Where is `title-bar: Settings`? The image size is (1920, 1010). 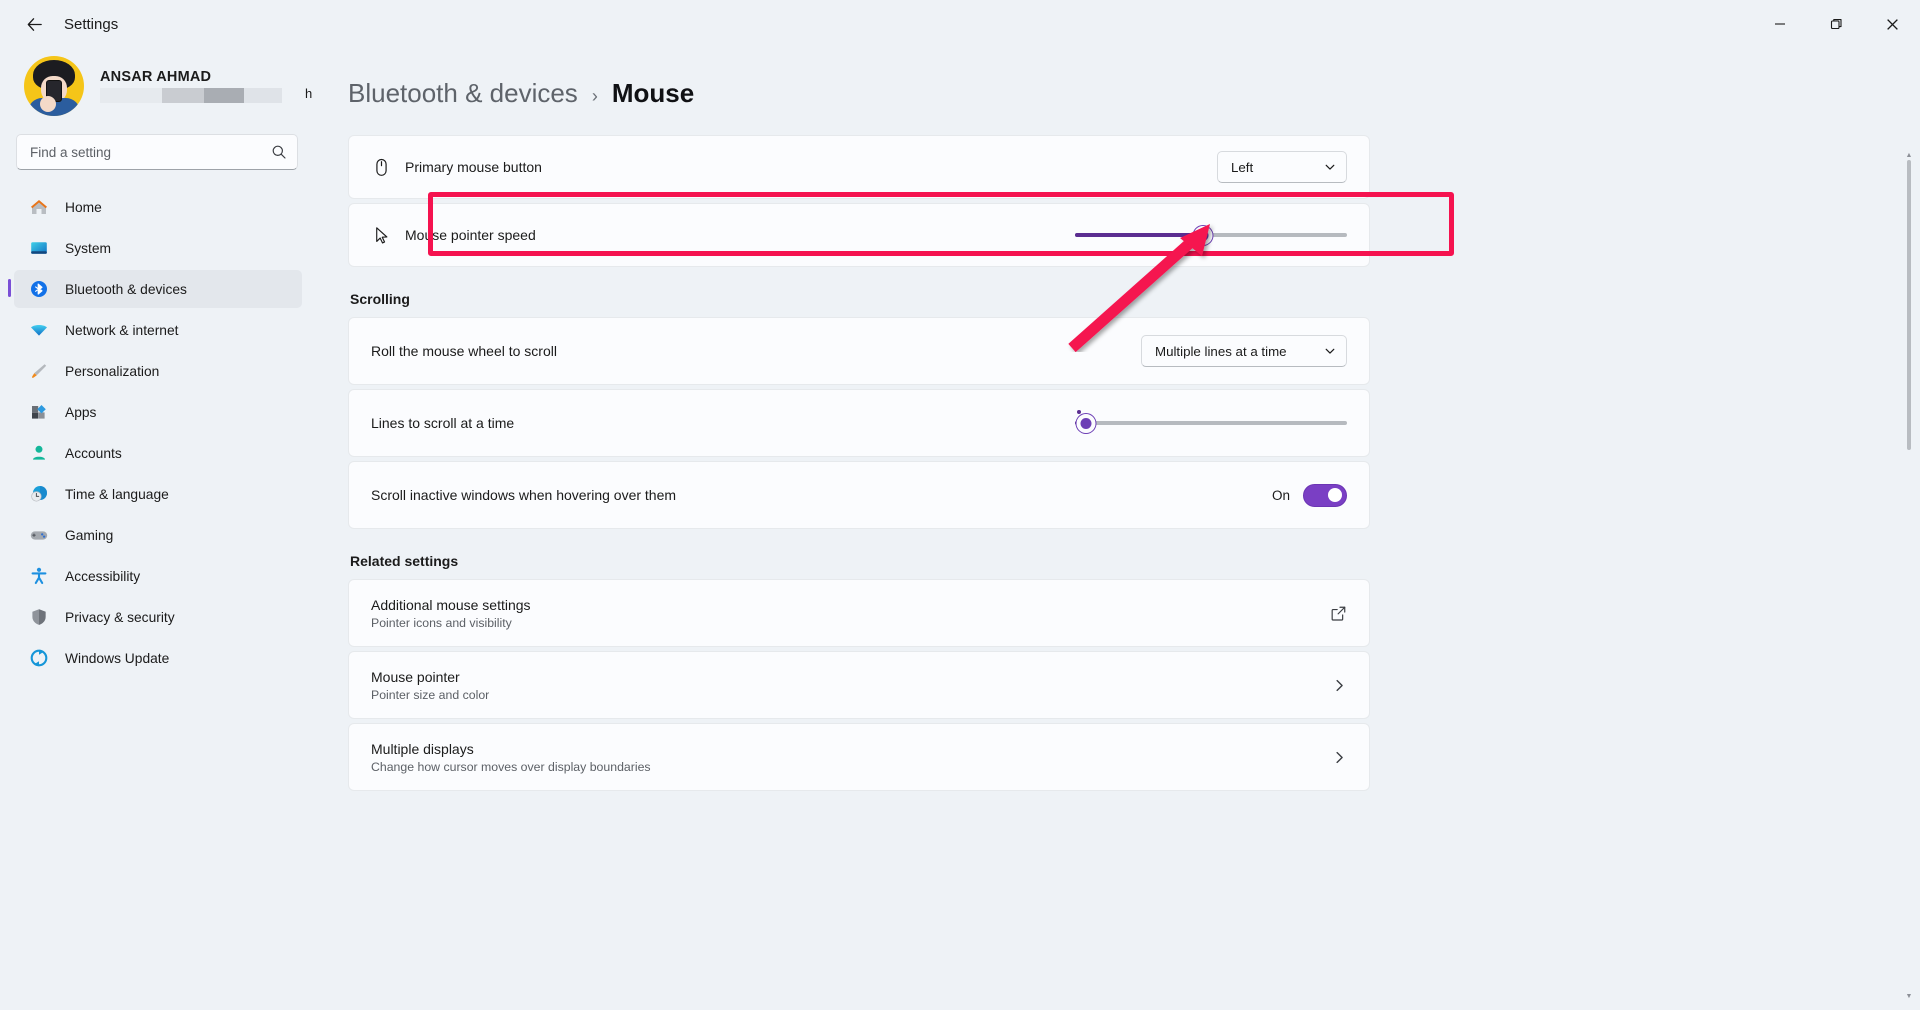 title-bar: Settings is located at coordinates (960, 24).